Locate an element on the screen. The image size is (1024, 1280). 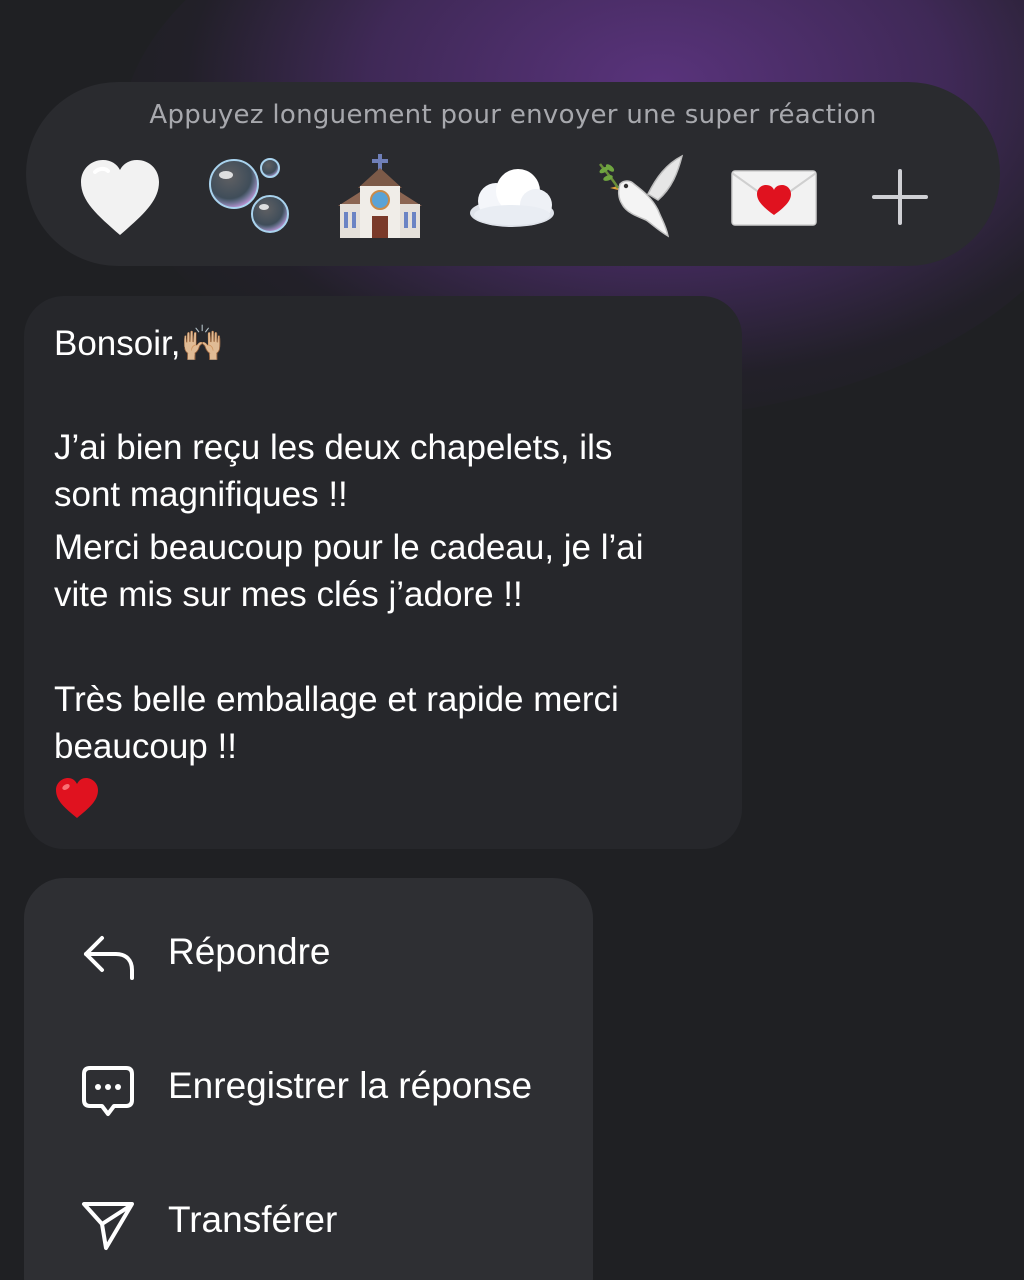
reply-menu-item: Répondre is located at coordinates (308, 954).